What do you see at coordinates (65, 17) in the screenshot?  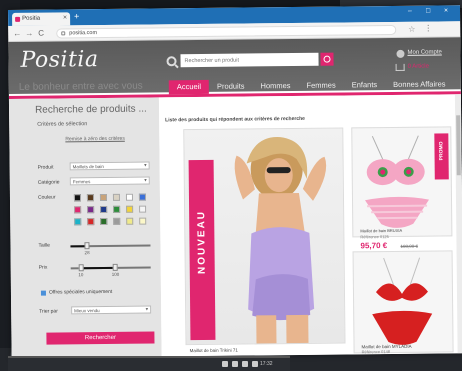 I see `close-tab-icon: ×` at bounding box center [65, 17].